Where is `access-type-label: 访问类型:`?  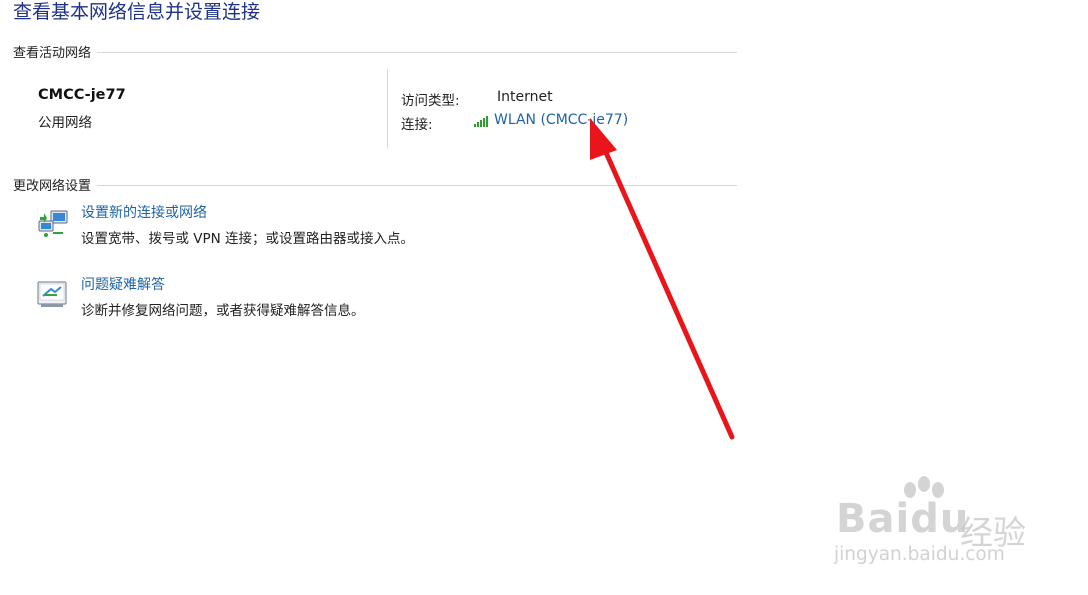
access-type-label: 访问类型: is located at coordinates (430, 101).